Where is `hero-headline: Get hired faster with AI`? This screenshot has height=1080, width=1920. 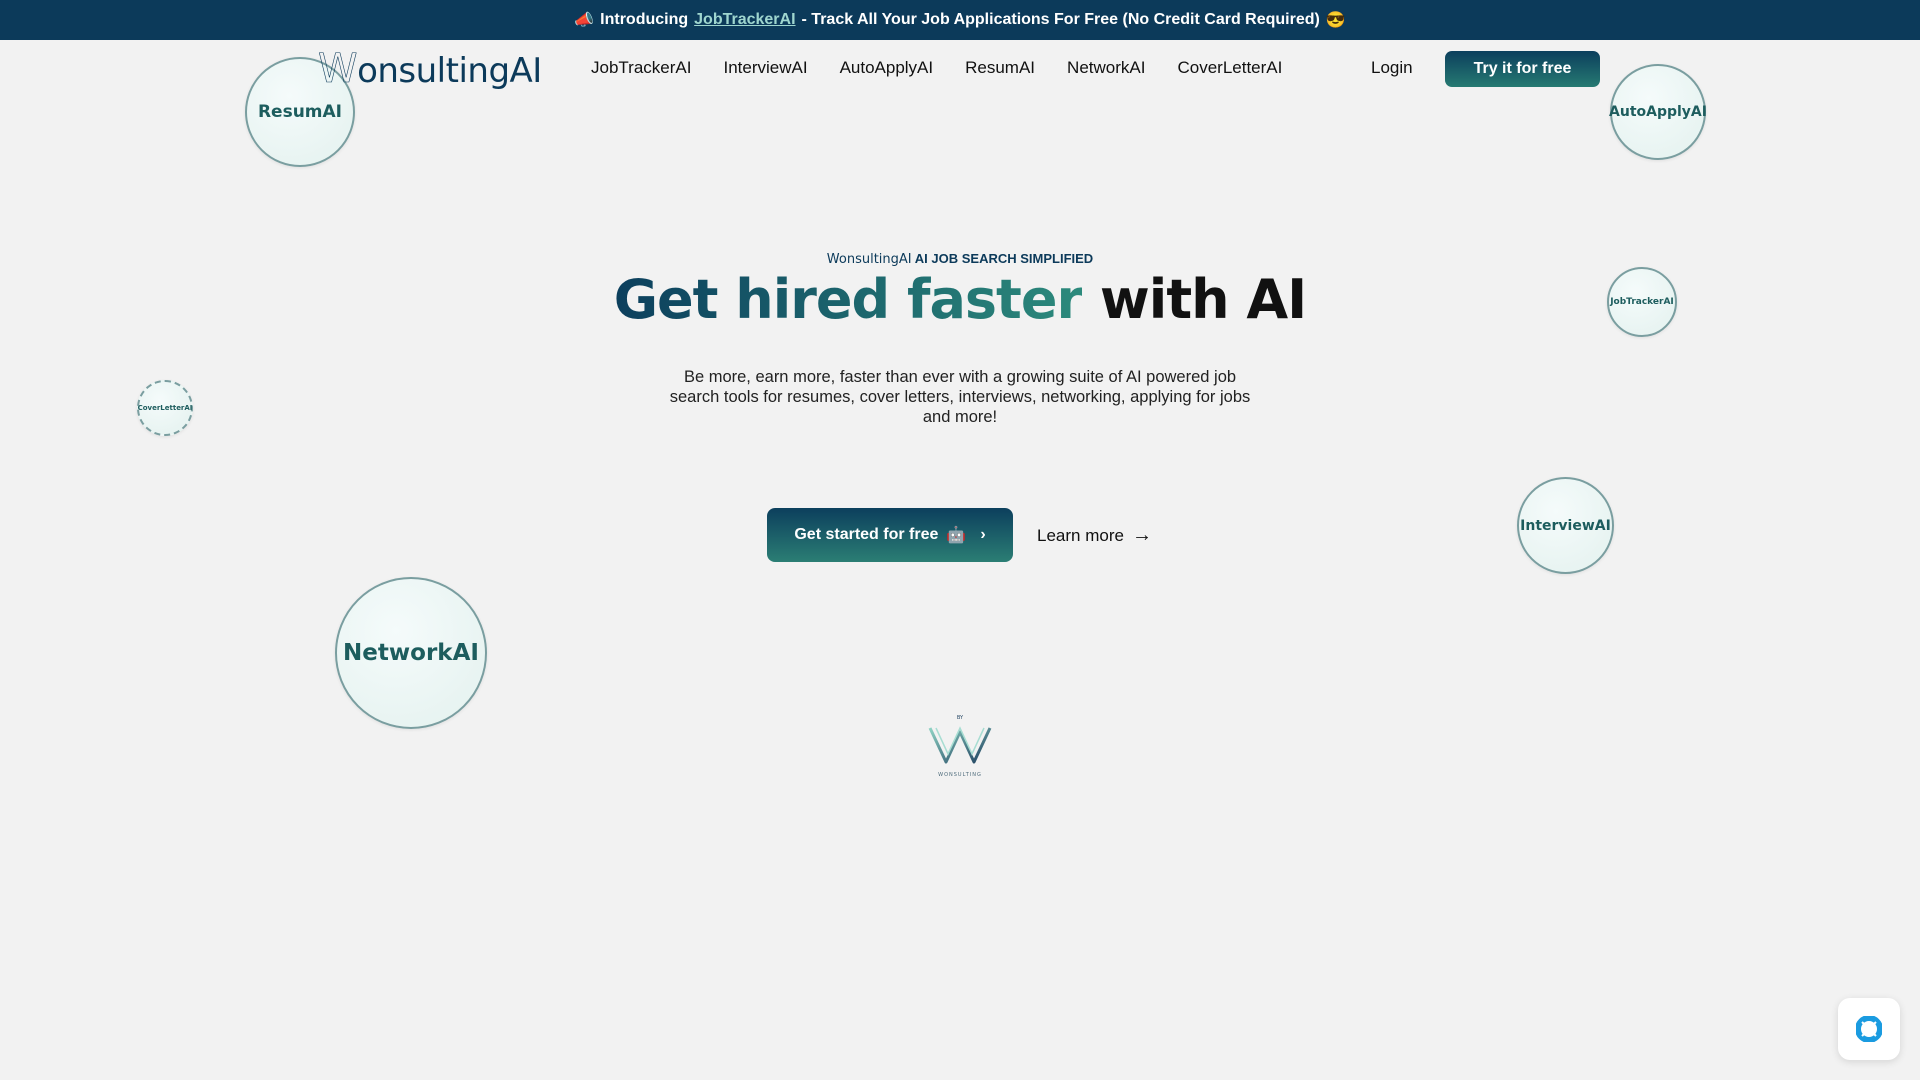 hero-headline: Get hired faster with AI is located at coordinates (960, 299).